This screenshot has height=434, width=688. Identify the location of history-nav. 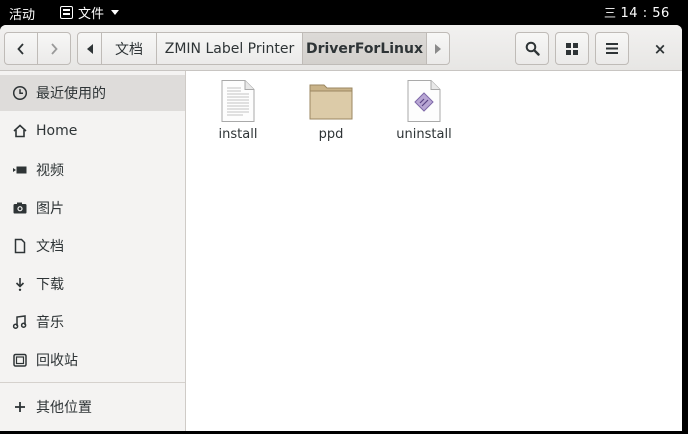
(37, 48).